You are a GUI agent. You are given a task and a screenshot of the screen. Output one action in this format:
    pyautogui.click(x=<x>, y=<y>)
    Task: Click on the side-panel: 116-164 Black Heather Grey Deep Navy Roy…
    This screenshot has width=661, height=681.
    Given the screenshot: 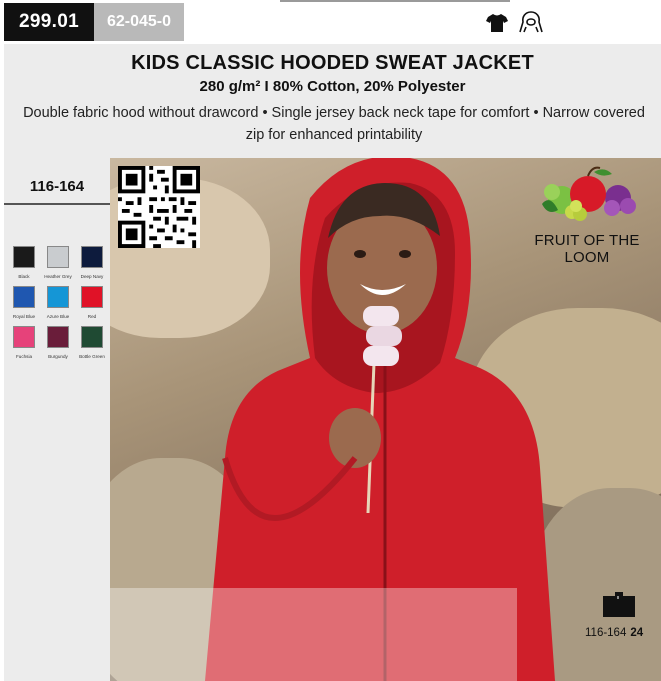 What is the action you would take?
    pyautogui.click(x=57, y=419)
    